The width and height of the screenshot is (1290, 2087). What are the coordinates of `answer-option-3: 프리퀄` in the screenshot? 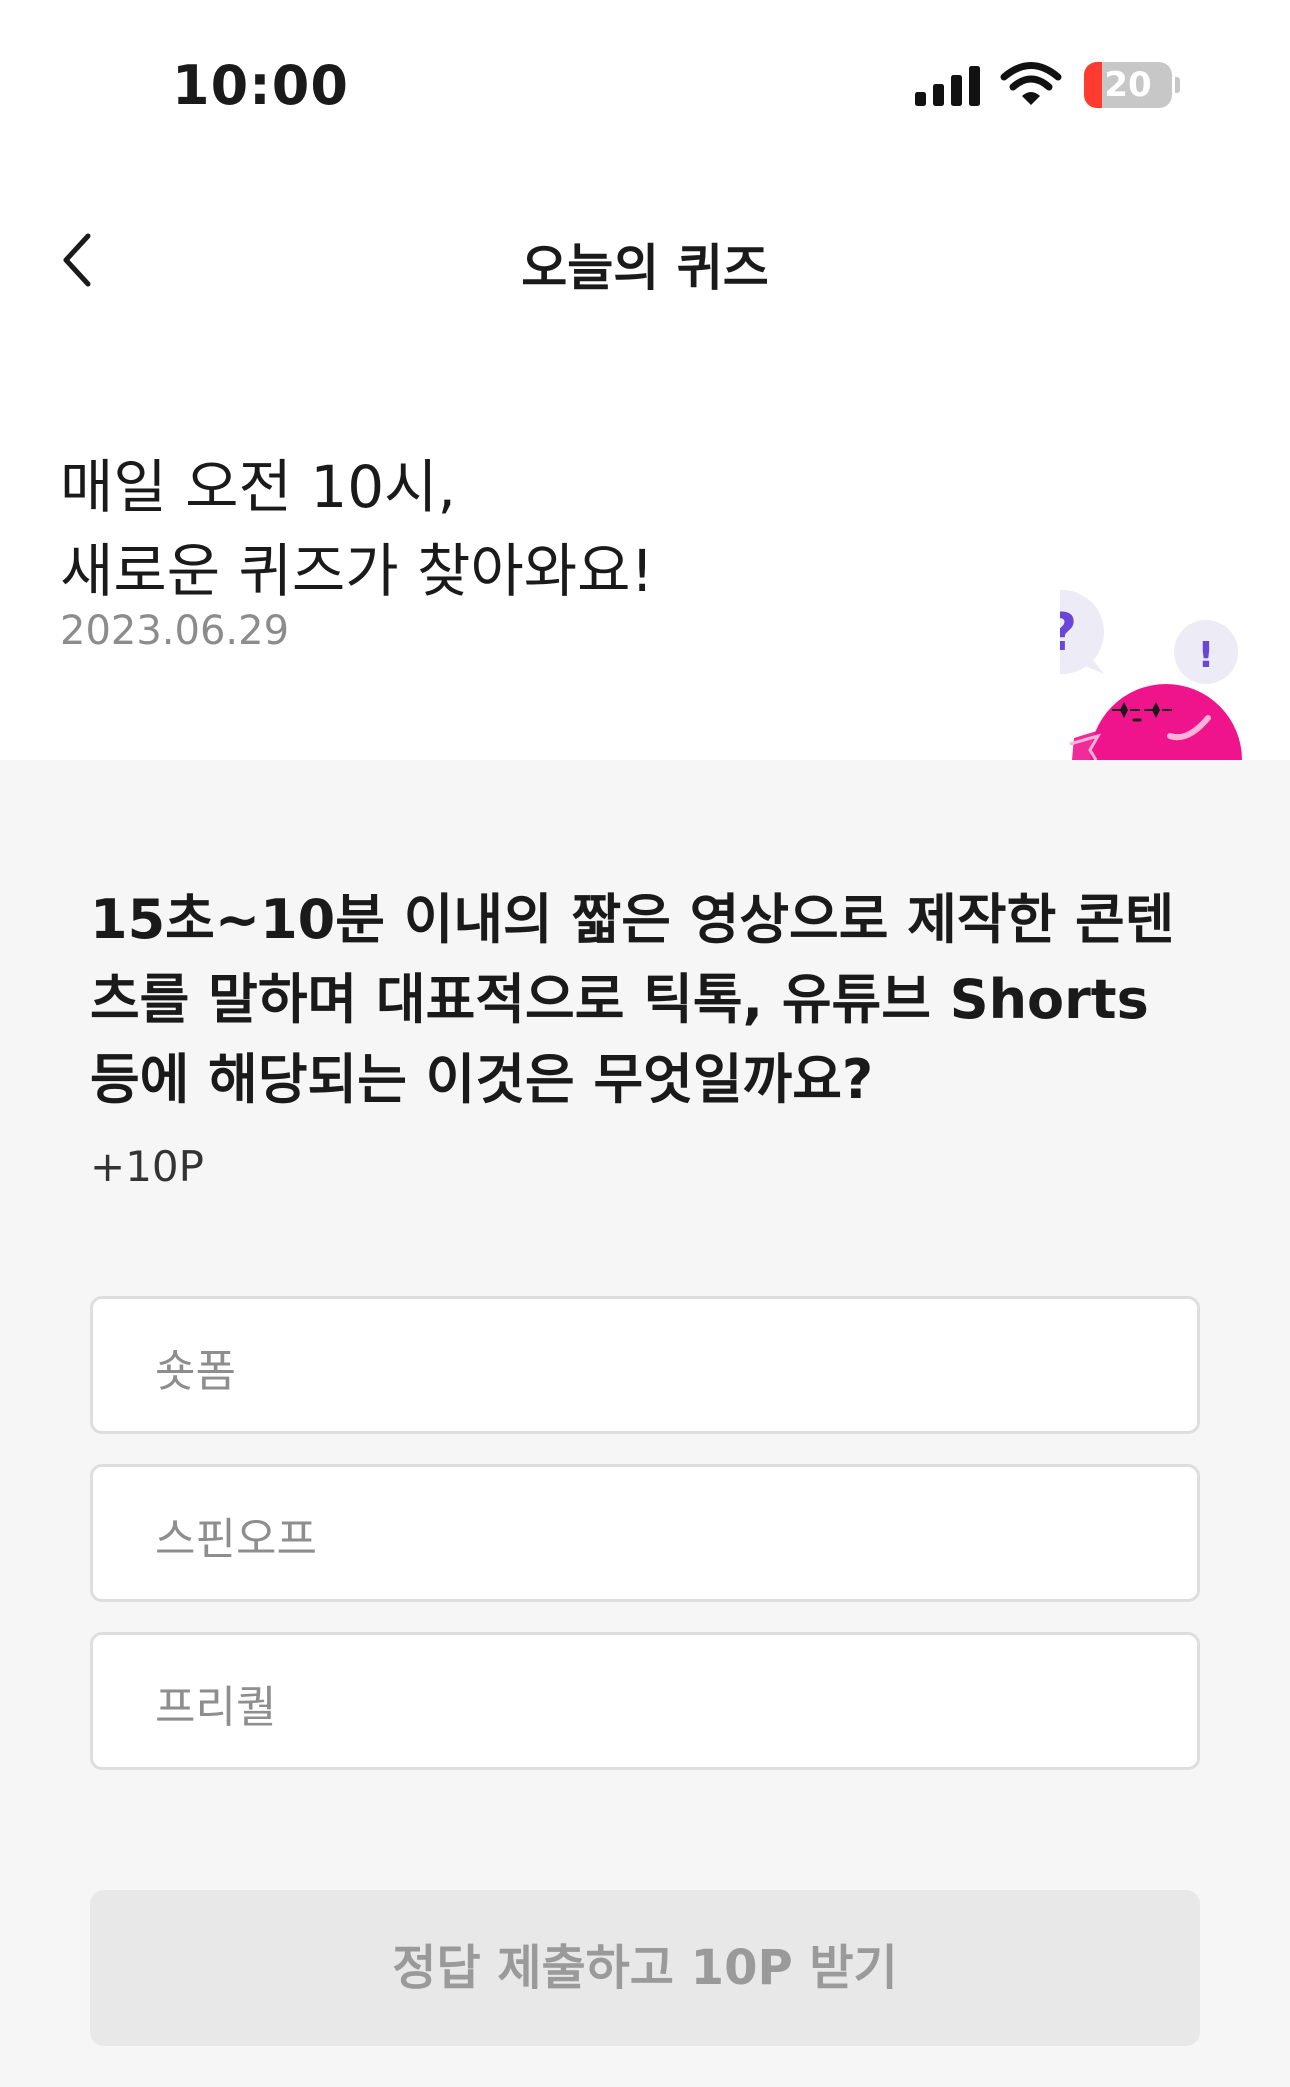 It's located at (645, 1701).